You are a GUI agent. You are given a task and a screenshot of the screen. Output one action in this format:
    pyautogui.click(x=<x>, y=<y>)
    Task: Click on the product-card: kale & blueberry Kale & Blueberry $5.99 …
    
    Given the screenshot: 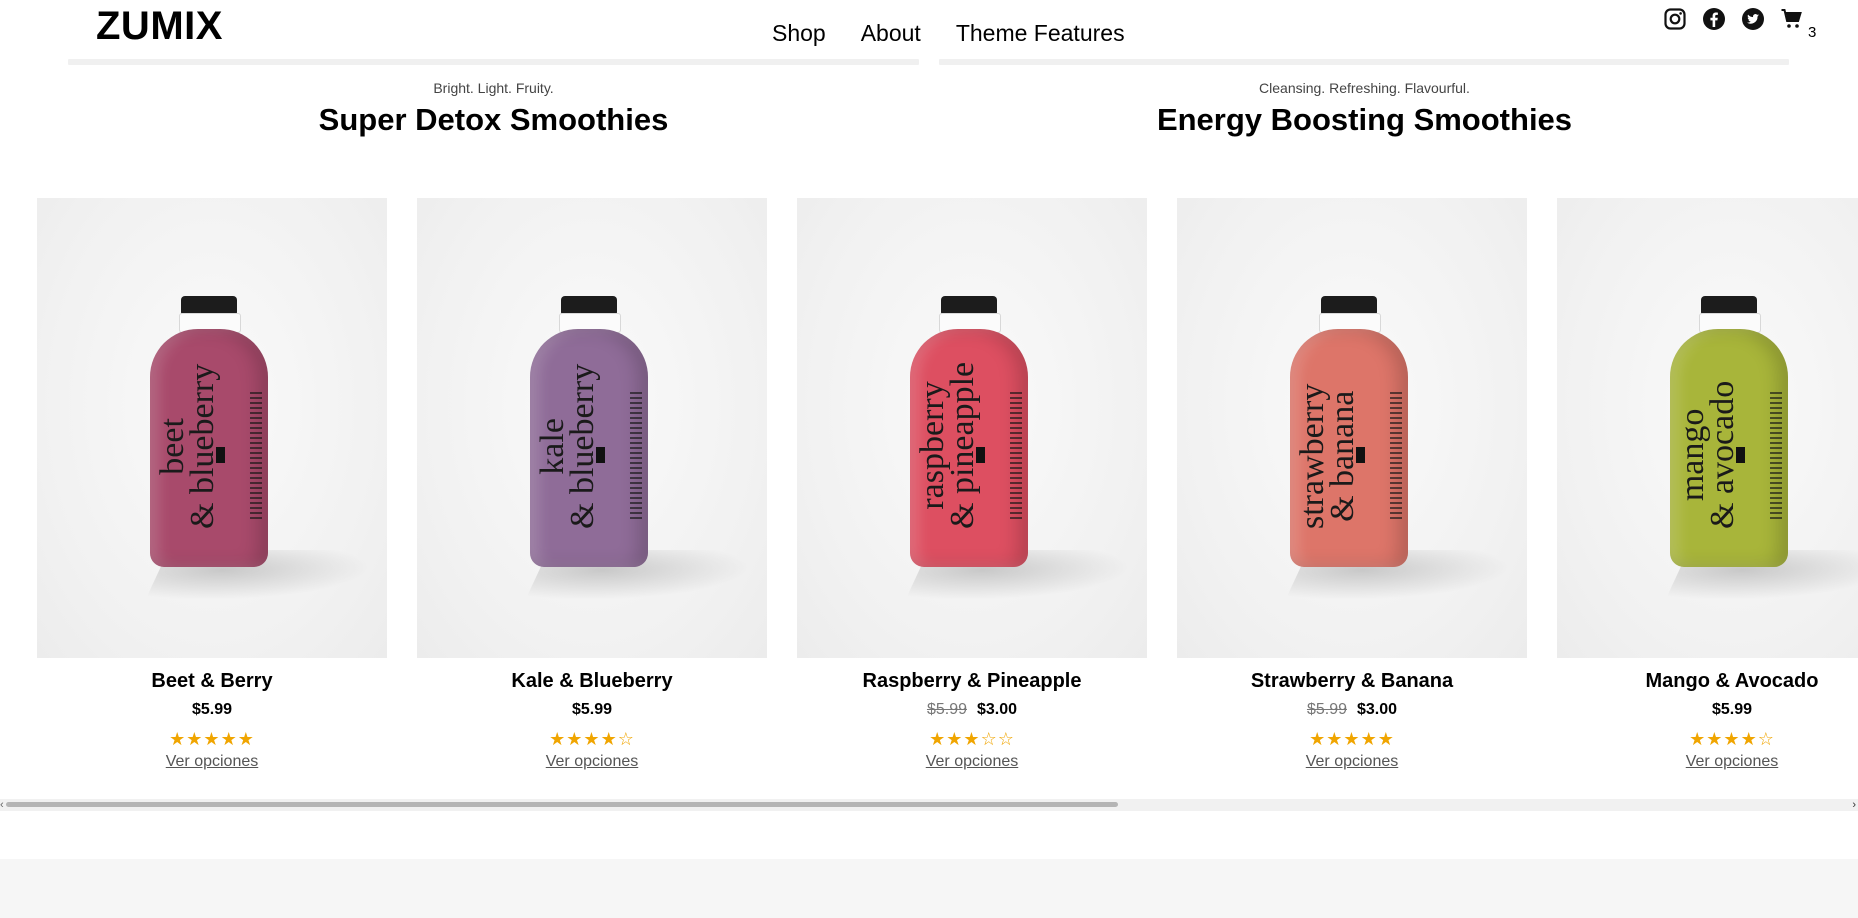 What is the action you would take?
    pyautogui.click(x=592, y=484)
    